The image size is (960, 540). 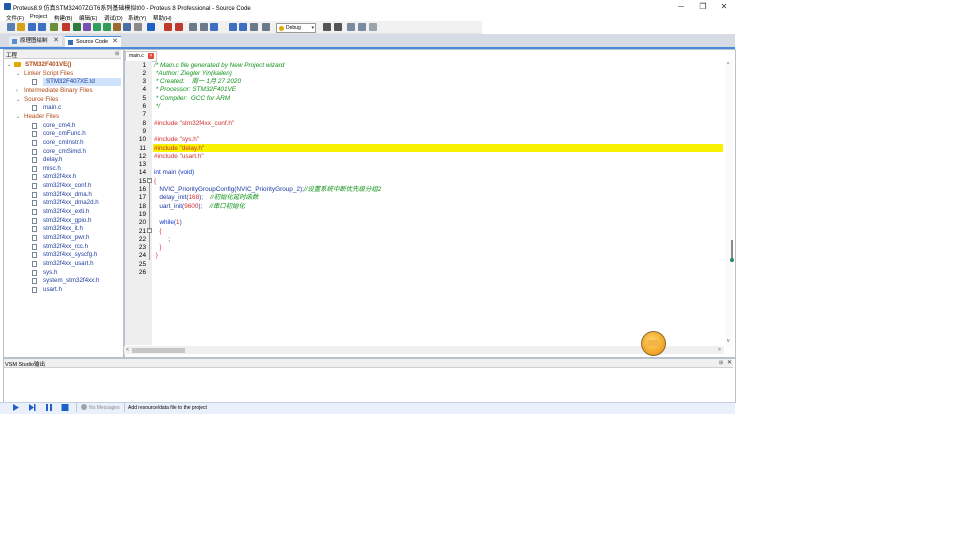 What do you see at coordinates (214, 27) in the screenshot?
I see `find-icon` at bounding box center [214, 27].